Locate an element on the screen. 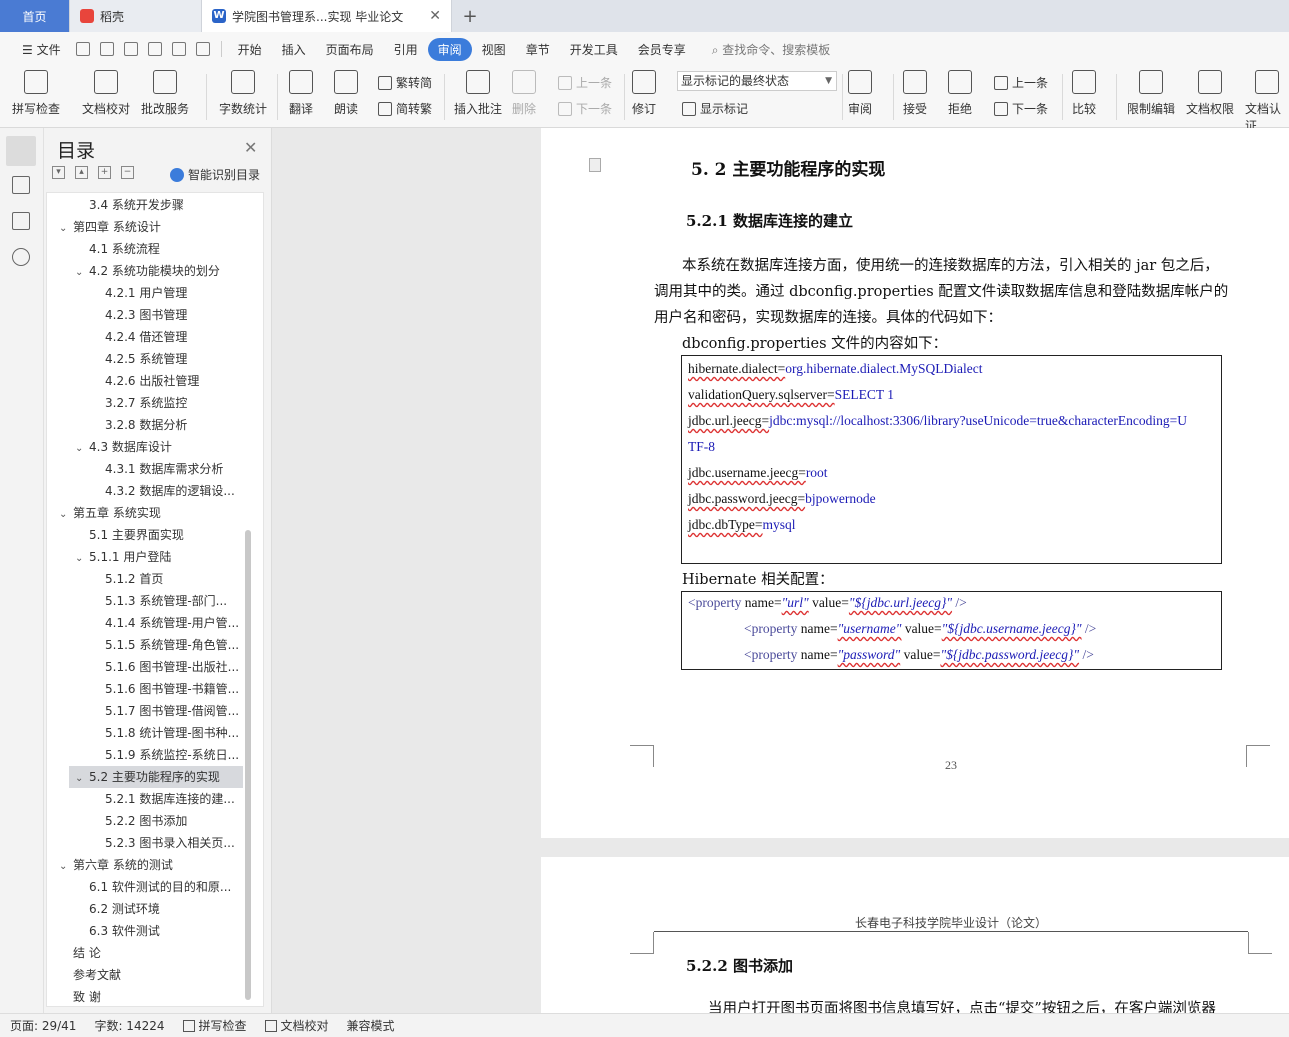 The height and width of the screenshot is (1037, 1289). insert-comment-button: 插入批注 is located at coordinates (478, 93).